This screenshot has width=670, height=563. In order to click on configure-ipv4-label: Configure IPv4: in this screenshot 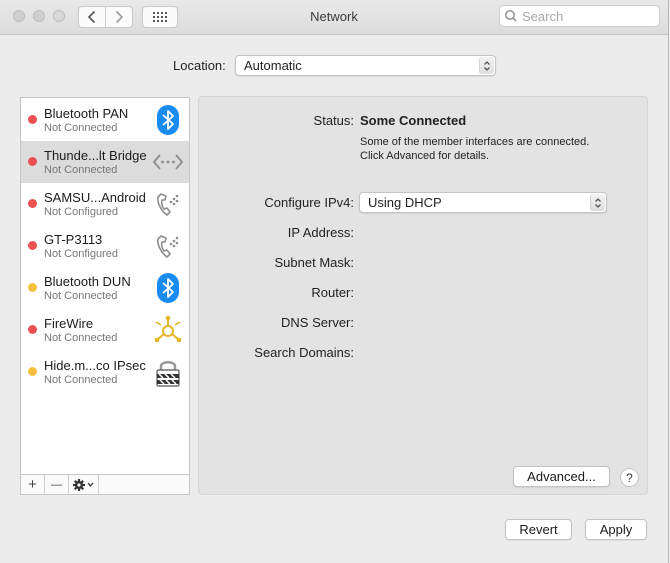, I will do `click(309, 202)`.